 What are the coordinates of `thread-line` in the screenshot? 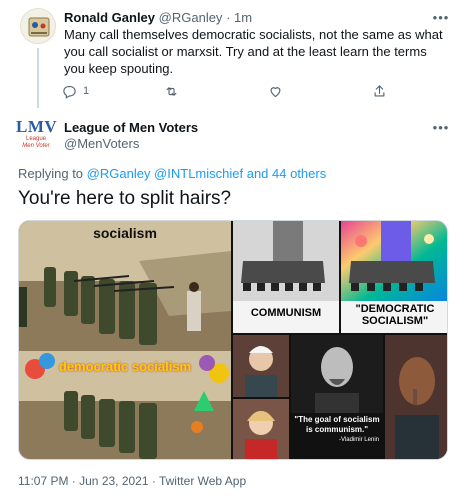 It's located at (38, 78).